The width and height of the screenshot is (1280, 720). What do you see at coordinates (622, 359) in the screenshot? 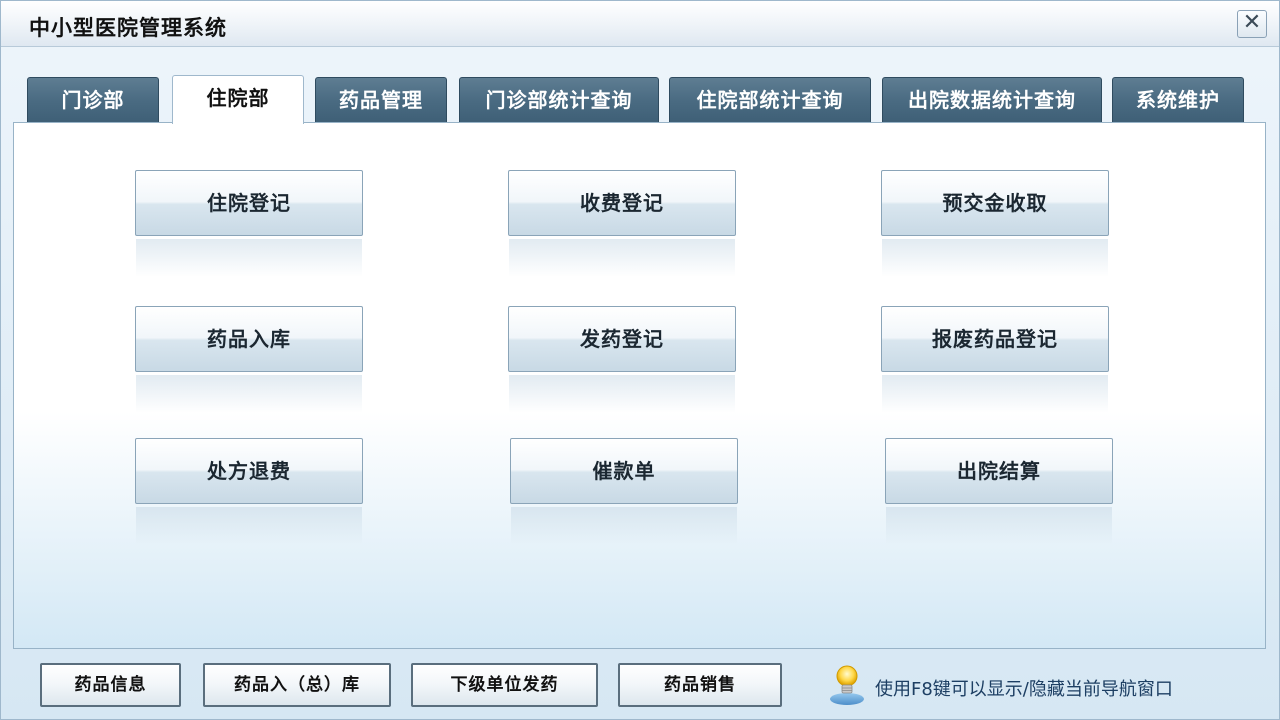
I see `dispensing-registration-button: 发药登记` at bounding box center [622, 359].